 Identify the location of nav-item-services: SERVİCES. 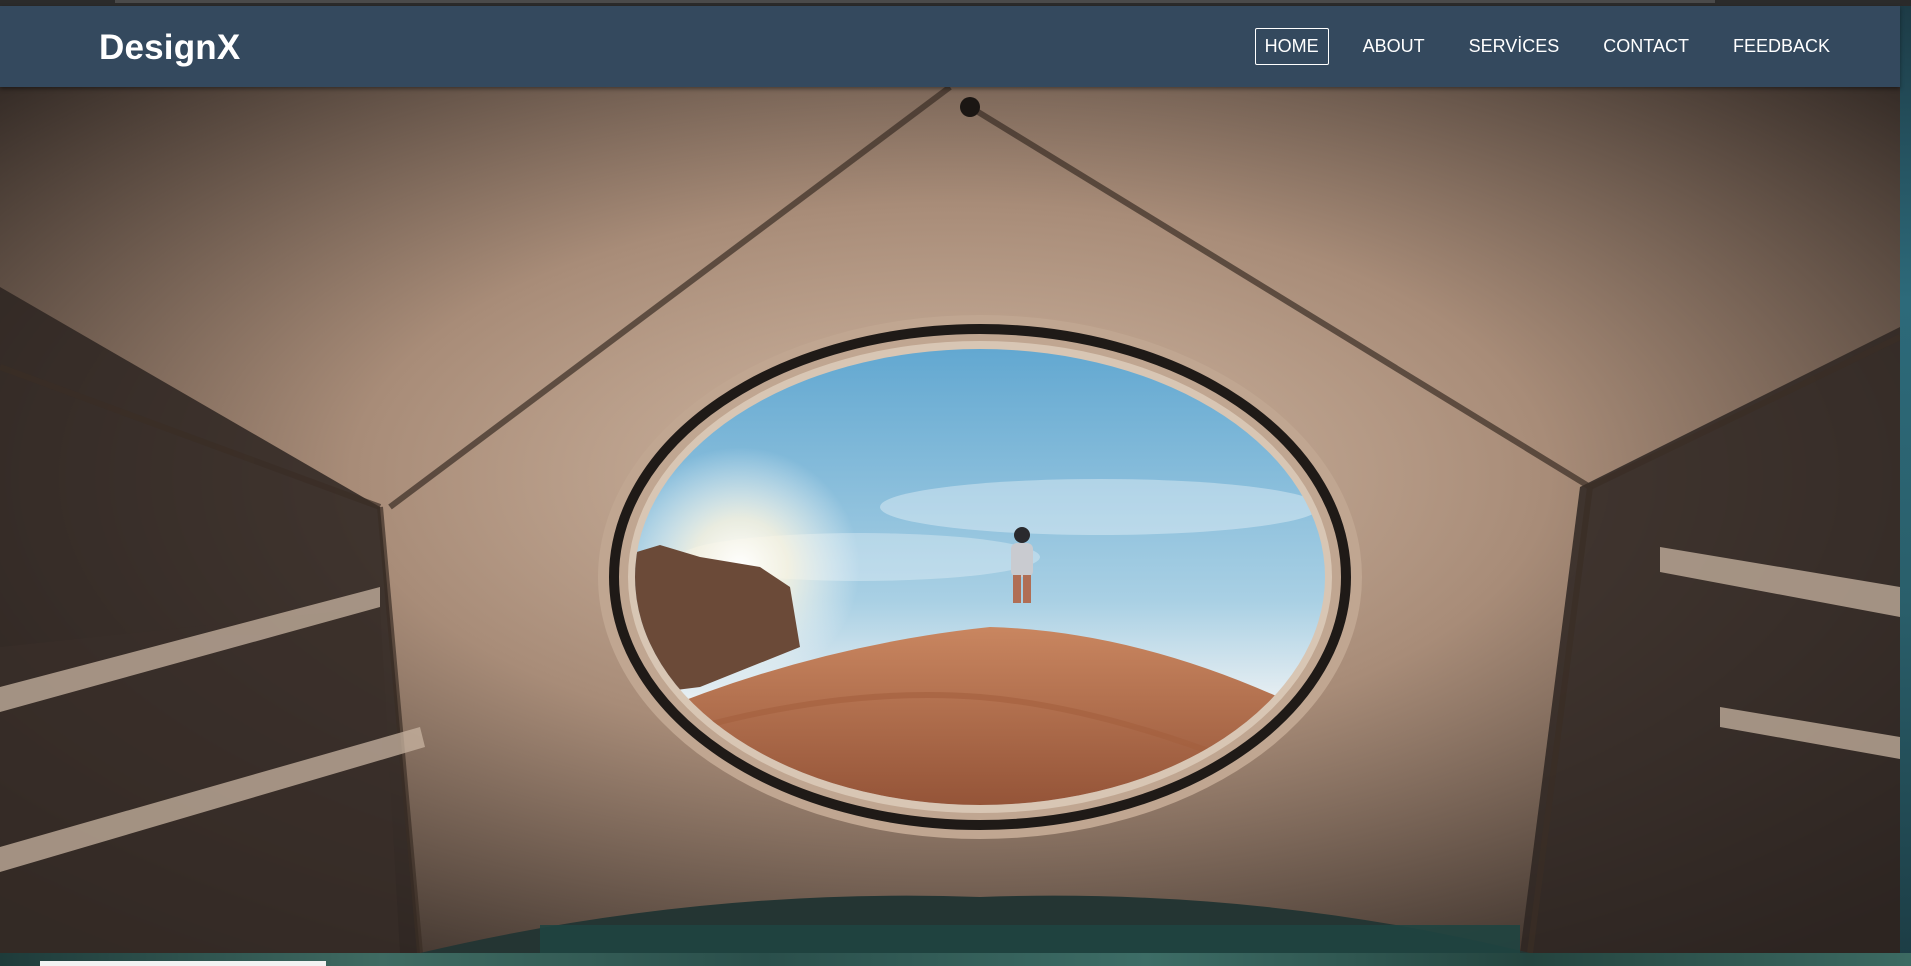
(1514, 46).